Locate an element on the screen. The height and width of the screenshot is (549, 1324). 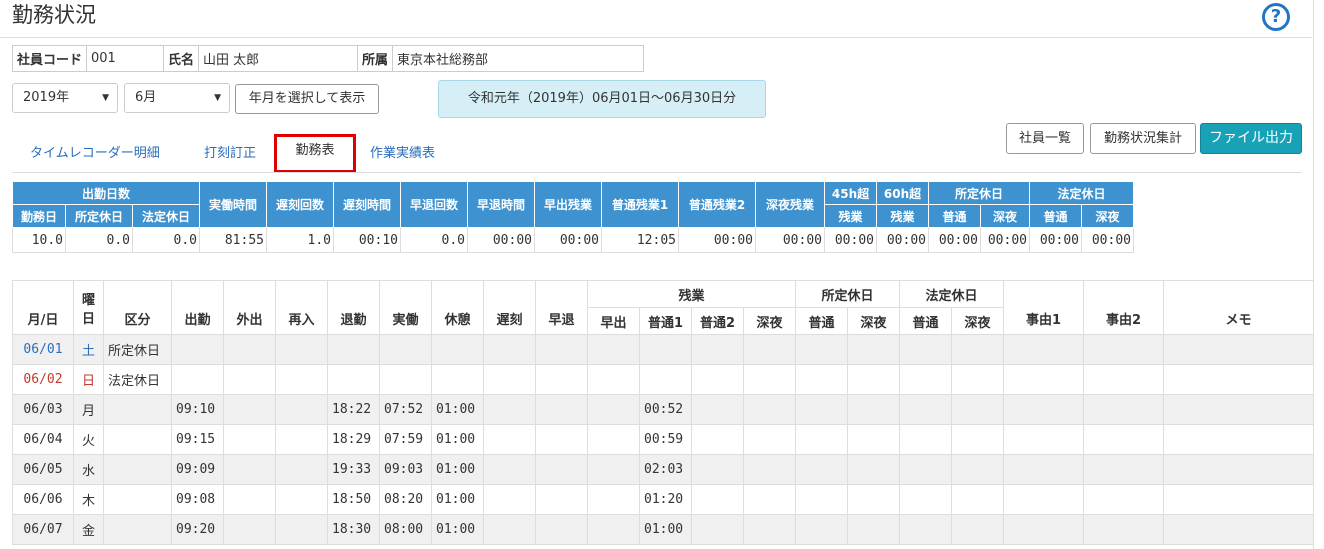
col-ot1: 普通1 is located at coordinates (665, 321).